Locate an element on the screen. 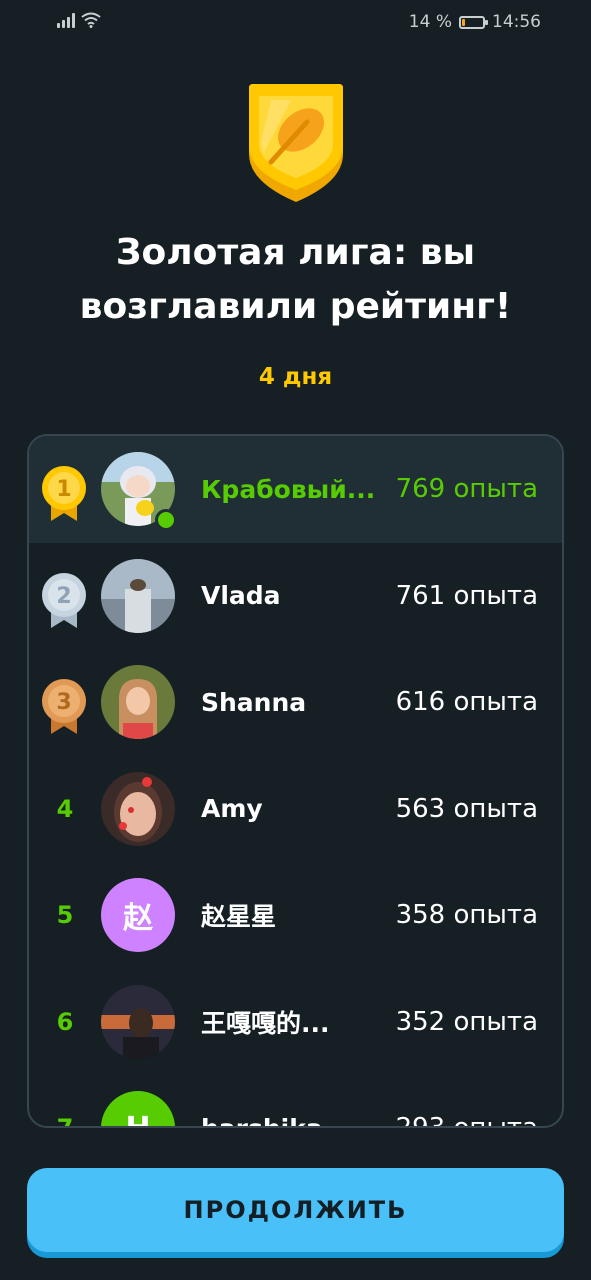 The height and width of the screenshot is (1280, 591). leaderboard-row-1: 1 Крабовый... 769 опыта is located at coordinates (295, 489).